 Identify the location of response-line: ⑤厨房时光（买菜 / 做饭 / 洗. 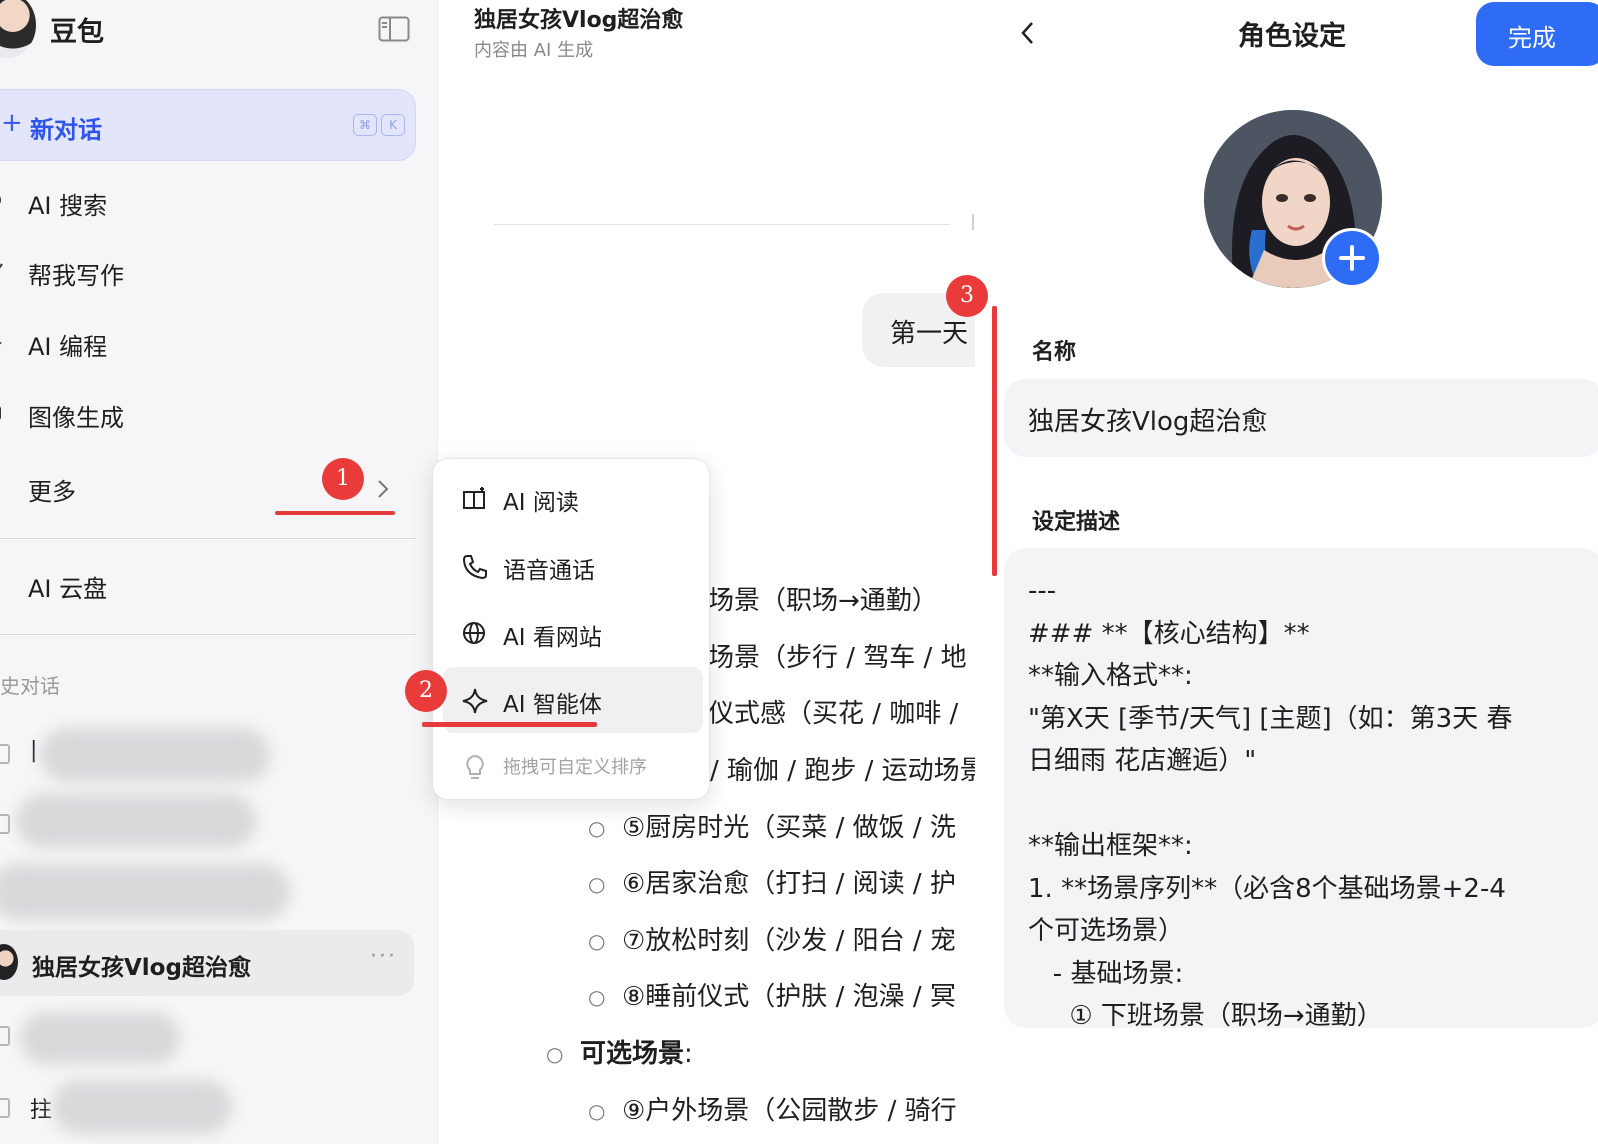
(789, 828).